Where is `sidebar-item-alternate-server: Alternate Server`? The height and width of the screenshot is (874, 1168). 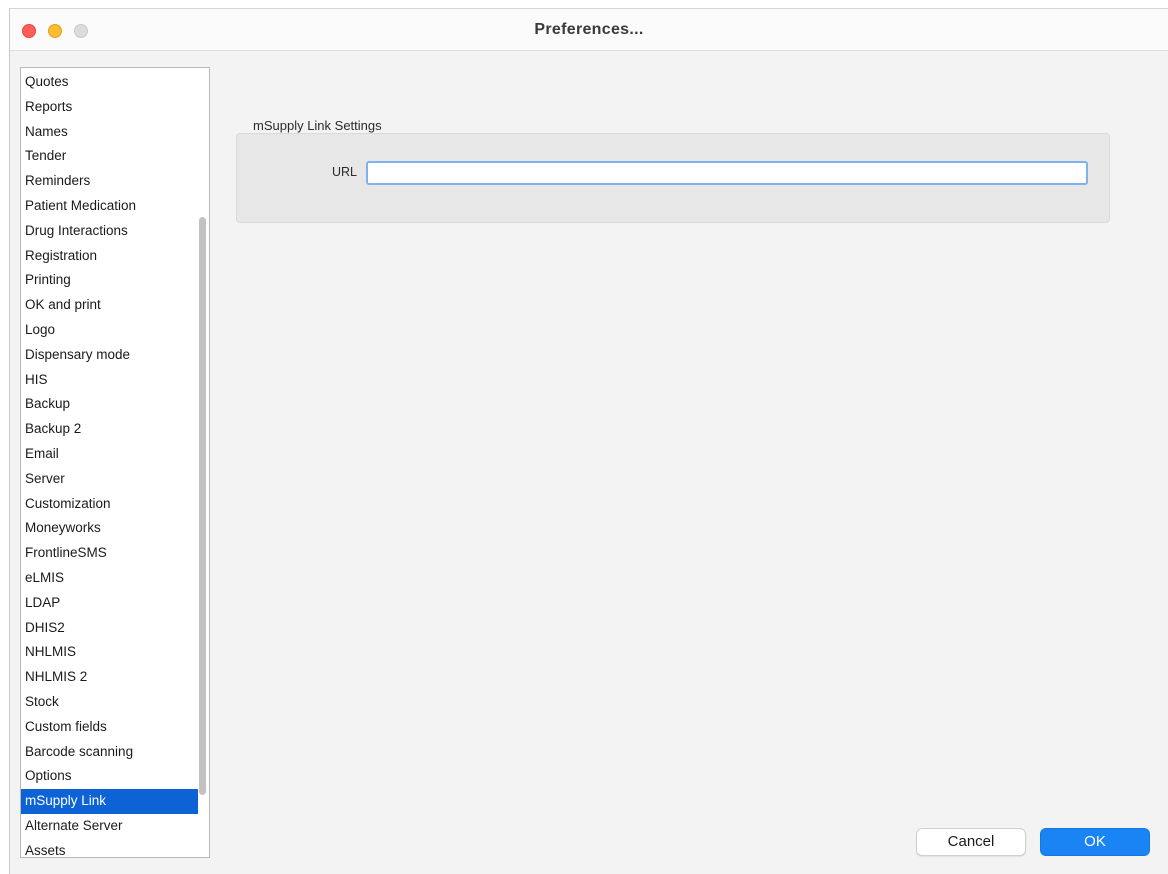 sidebar-item-alternate-server: Alternate Server is located at coordinates (109, 826).